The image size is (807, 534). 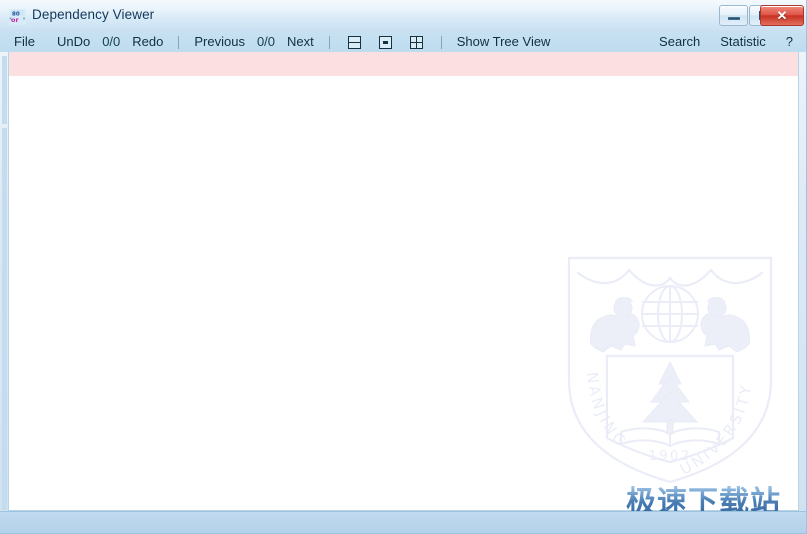 What do you see at coordinates (789, 42) in the screenshot?
I see `menu-item-help: ?` at bounding box center [789, 42].